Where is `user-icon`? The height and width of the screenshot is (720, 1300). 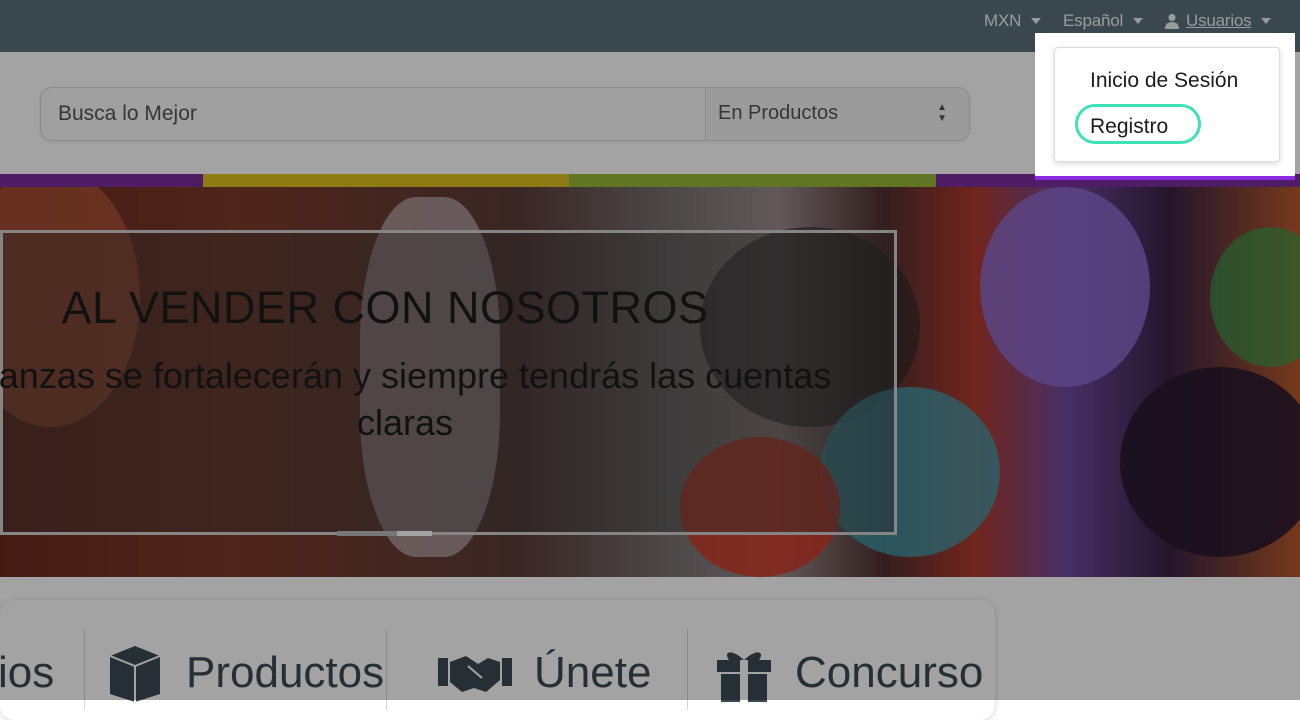 user-icon is located at coordinates (1172, 21).